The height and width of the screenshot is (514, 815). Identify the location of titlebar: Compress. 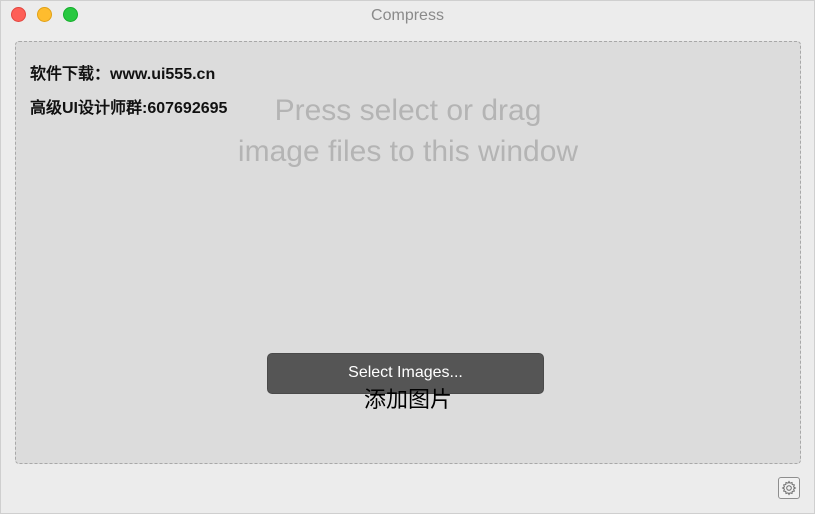
(407, 16).